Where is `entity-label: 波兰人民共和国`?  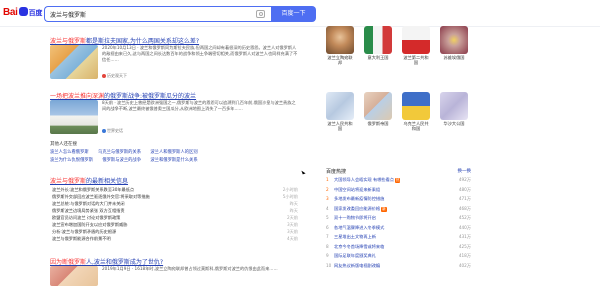 entity-label: 波兰人民共和国 is located at coordinates (340, 126).